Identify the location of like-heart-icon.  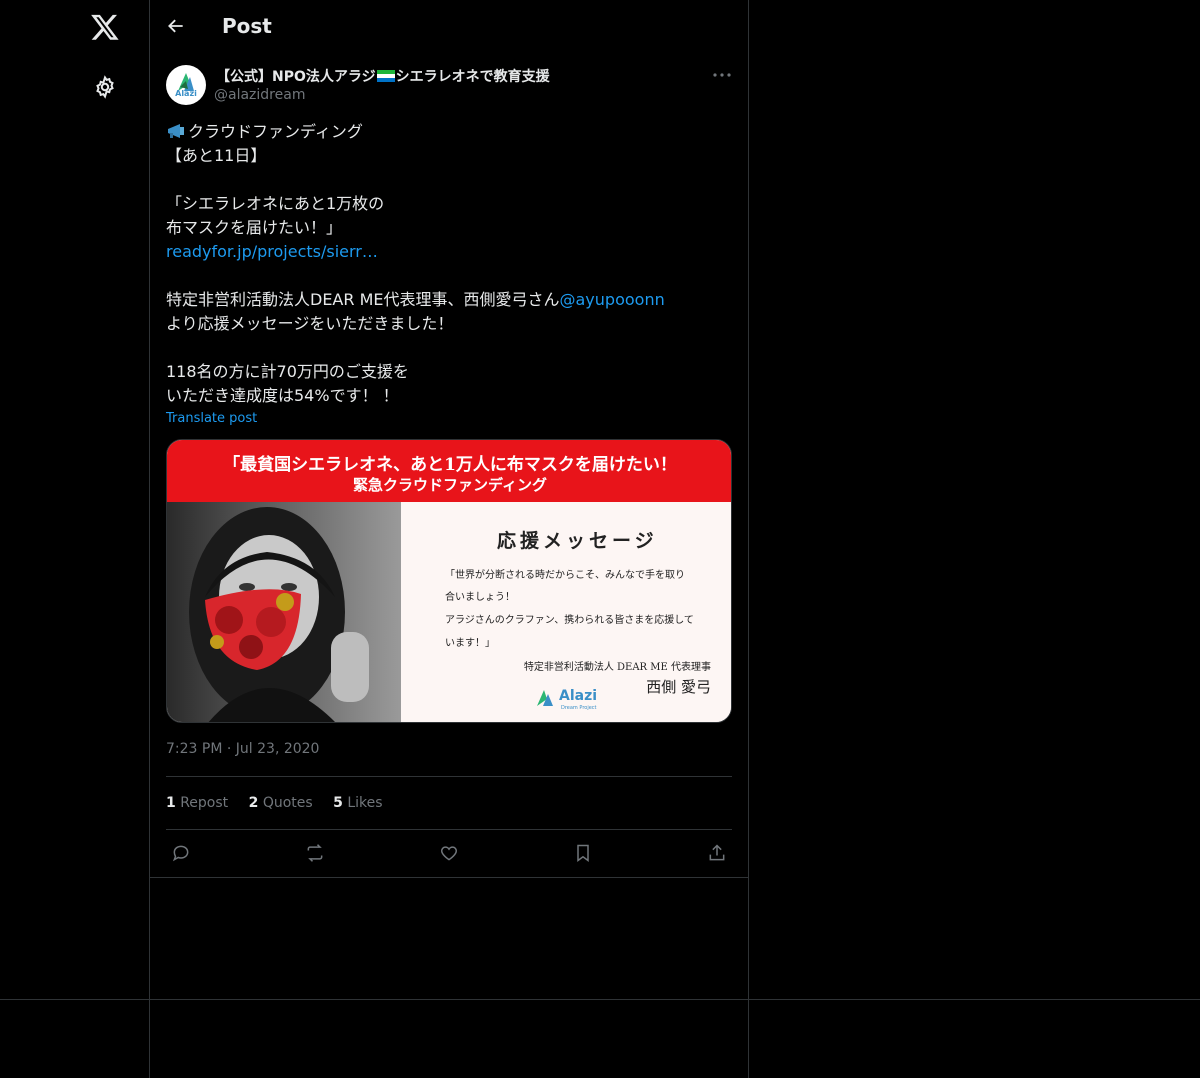
(449, 853).